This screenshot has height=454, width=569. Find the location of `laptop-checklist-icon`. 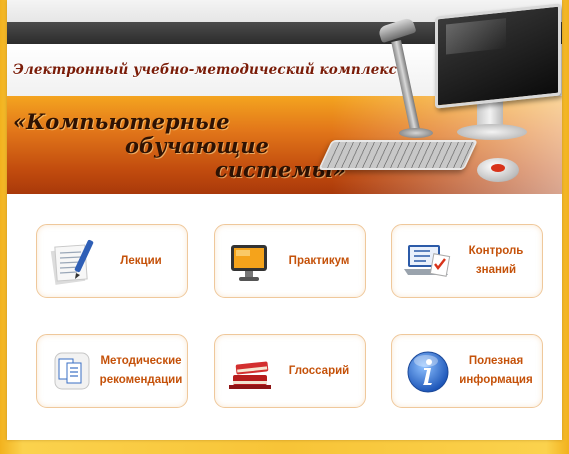

laptop-checklist-icon is located at coordinates (428, 261).